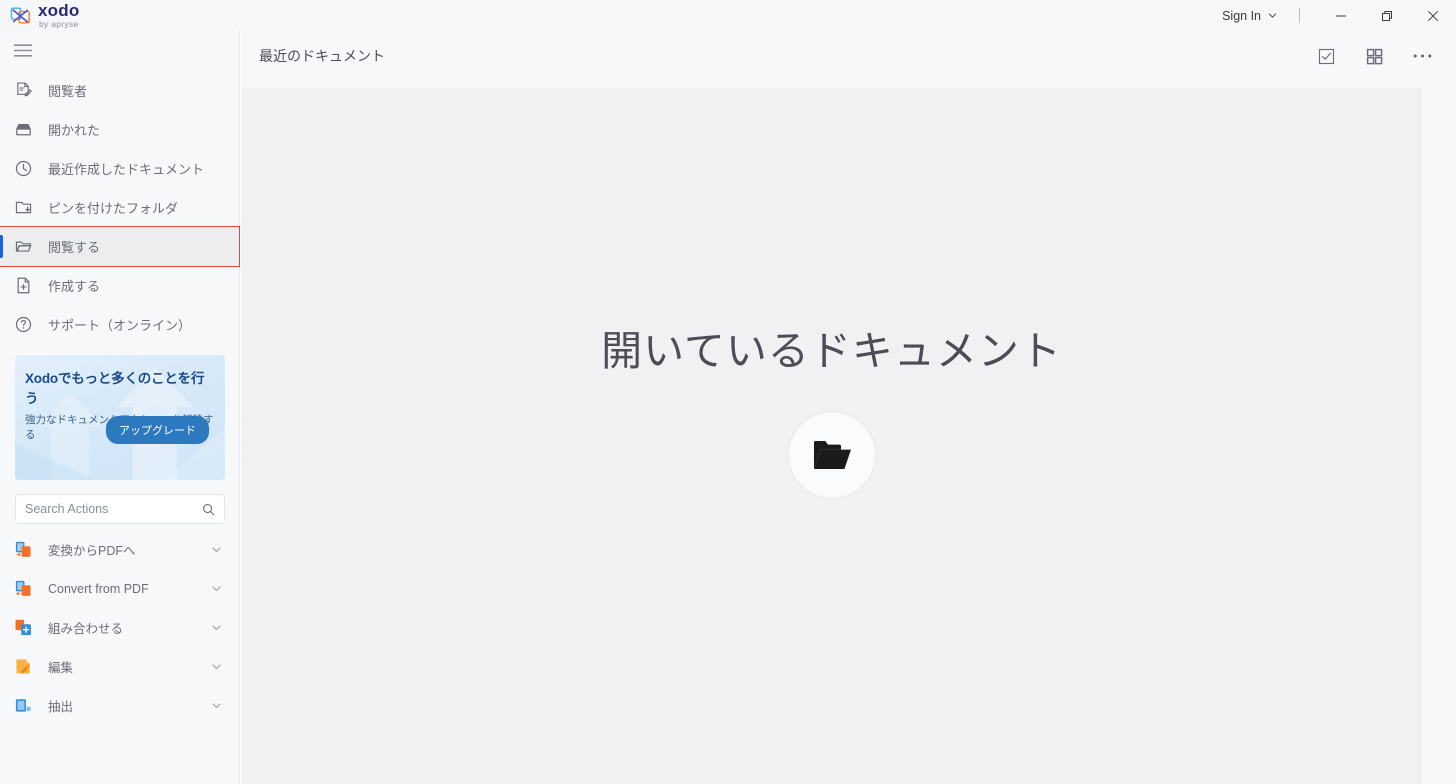  I want to click on action-label: 抽出, so click(61, 707).